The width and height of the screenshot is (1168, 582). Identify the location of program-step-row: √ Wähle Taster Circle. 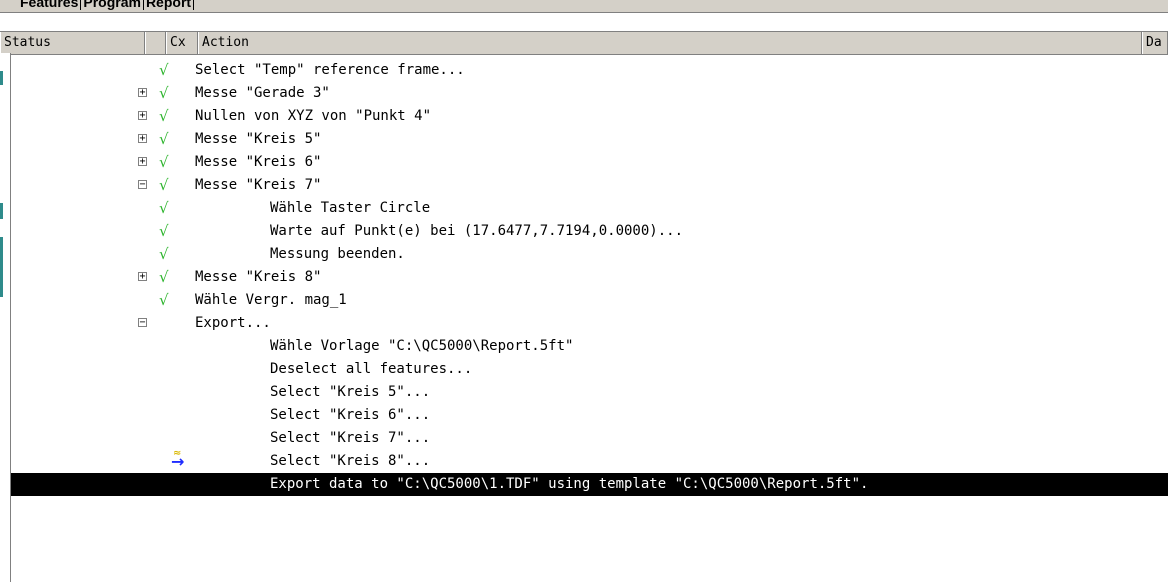
(589, 208).